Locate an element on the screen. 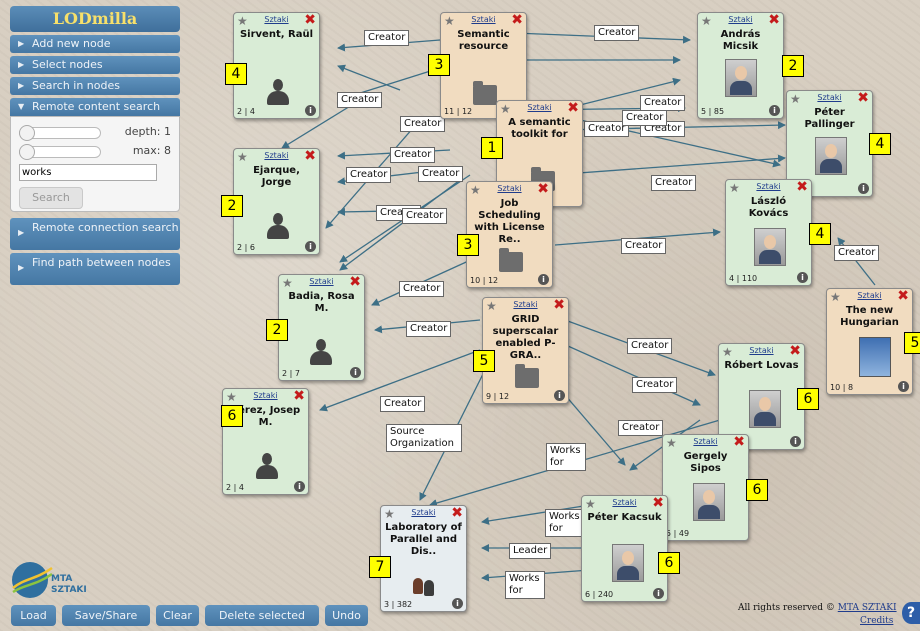 This screenshot has width=920, height=631. max-slider is located at coordinates (60, 152).